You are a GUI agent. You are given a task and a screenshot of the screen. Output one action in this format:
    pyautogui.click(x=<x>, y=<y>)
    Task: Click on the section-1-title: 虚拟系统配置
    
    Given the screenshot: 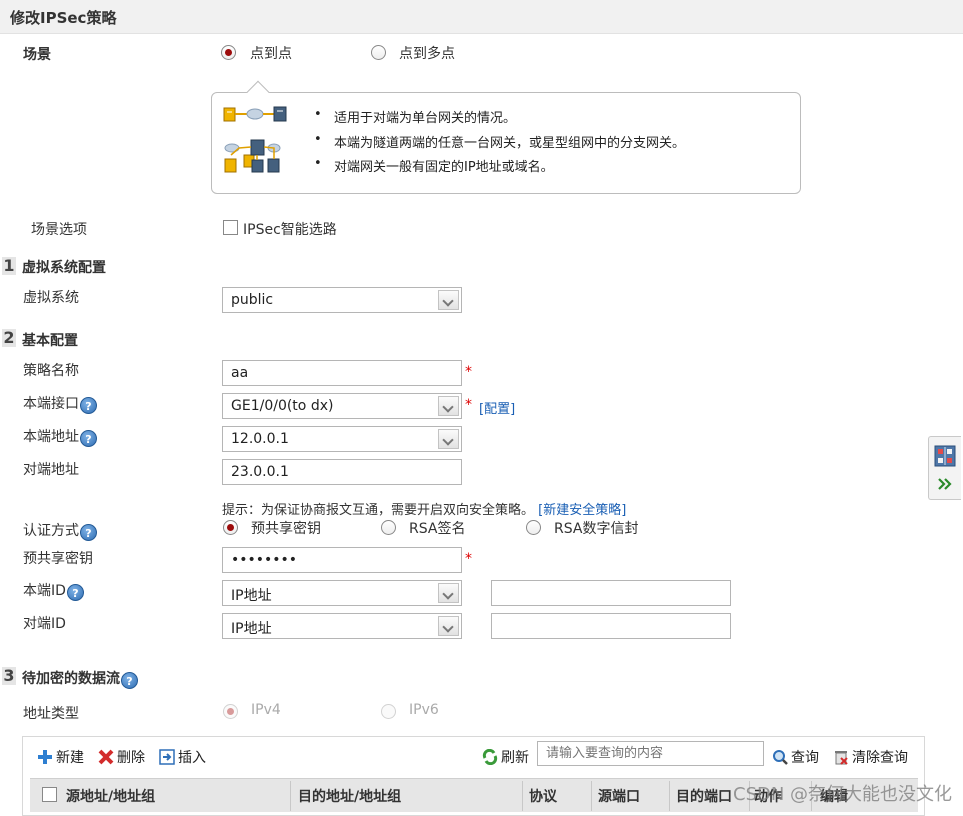 What is the action you would take?
    pyautogui.click(x=64, y=268)
    